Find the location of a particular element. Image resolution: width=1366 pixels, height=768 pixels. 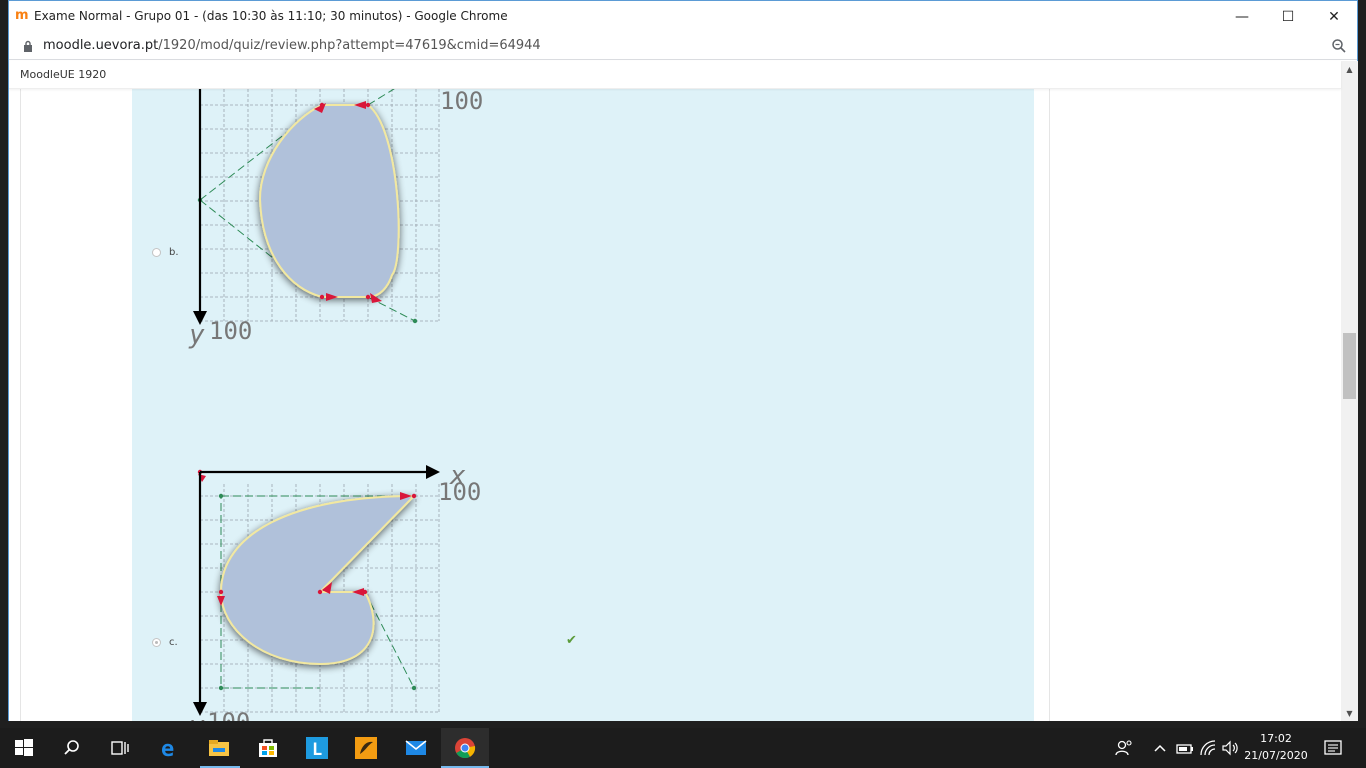

site-header: MoodleUE 1920 is located at coordinates (675, 75).